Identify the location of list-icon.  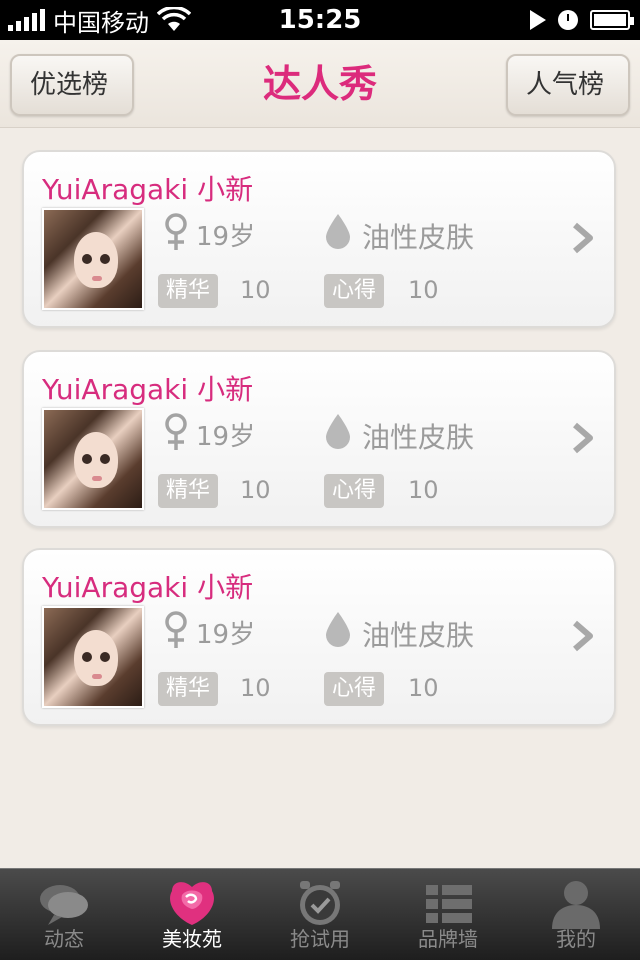
(449, 904).